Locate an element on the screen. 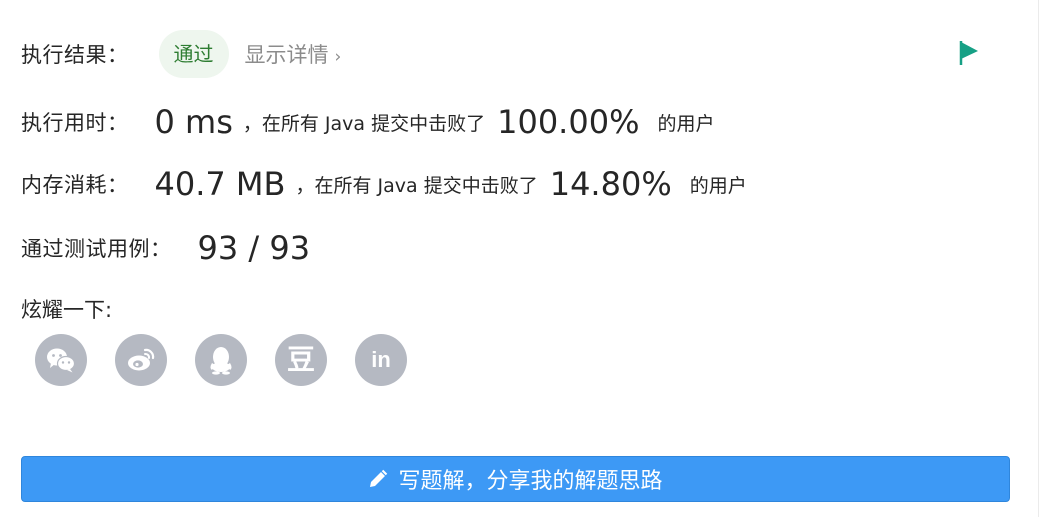  memory-label: 内存消耗： is located at coordinates (75, 185).